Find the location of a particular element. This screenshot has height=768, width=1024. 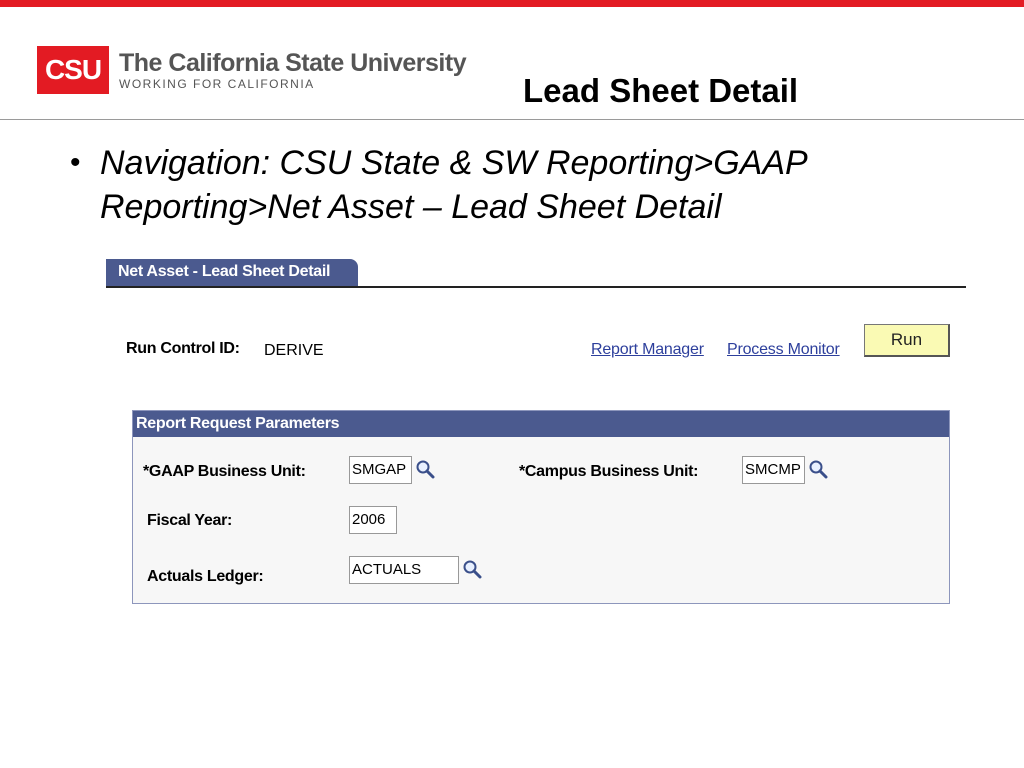

gaap-business-unit-input: SMGAP is located at coordinates (380, 470).